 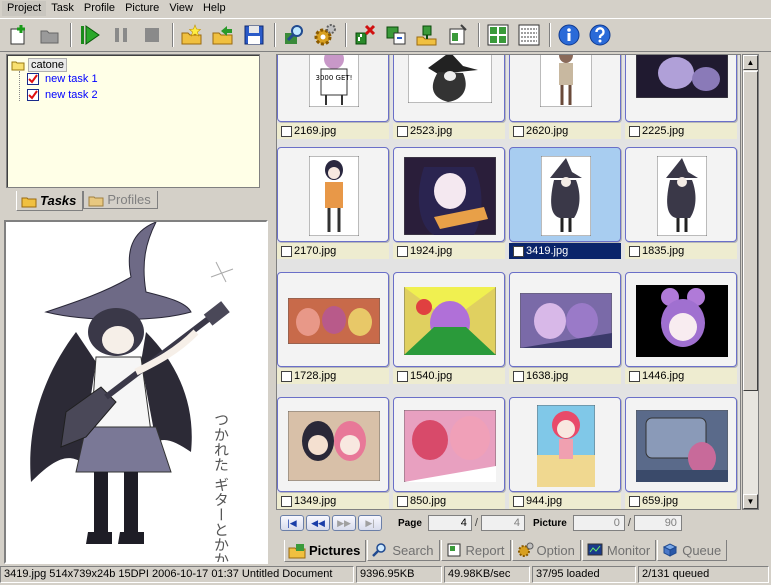 I want to click on thumbnail-cell: 659.jpg, so click(x=681, y=453).